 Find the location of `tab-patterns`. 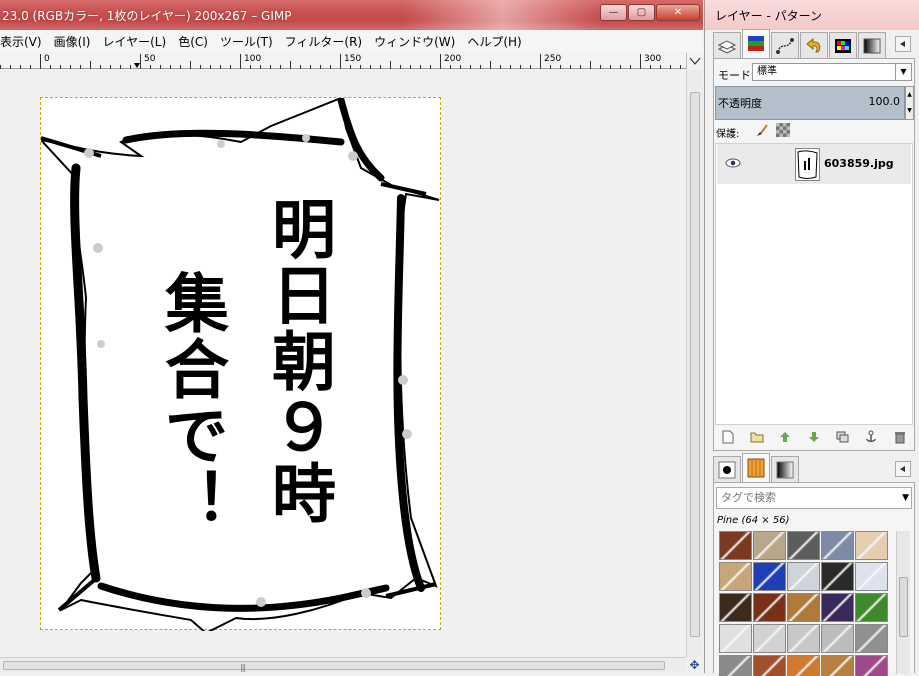

tab-patterns is located at coordinates (756, 467).